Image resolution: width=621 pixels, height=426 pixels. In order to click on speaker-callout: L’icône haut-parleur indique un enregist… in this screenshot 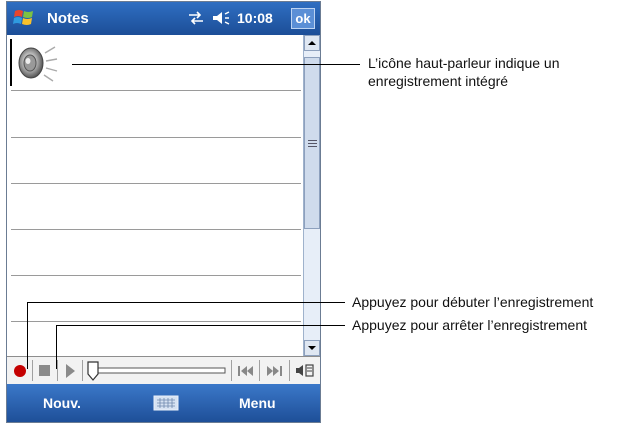, I will do `click(493, 72)`.